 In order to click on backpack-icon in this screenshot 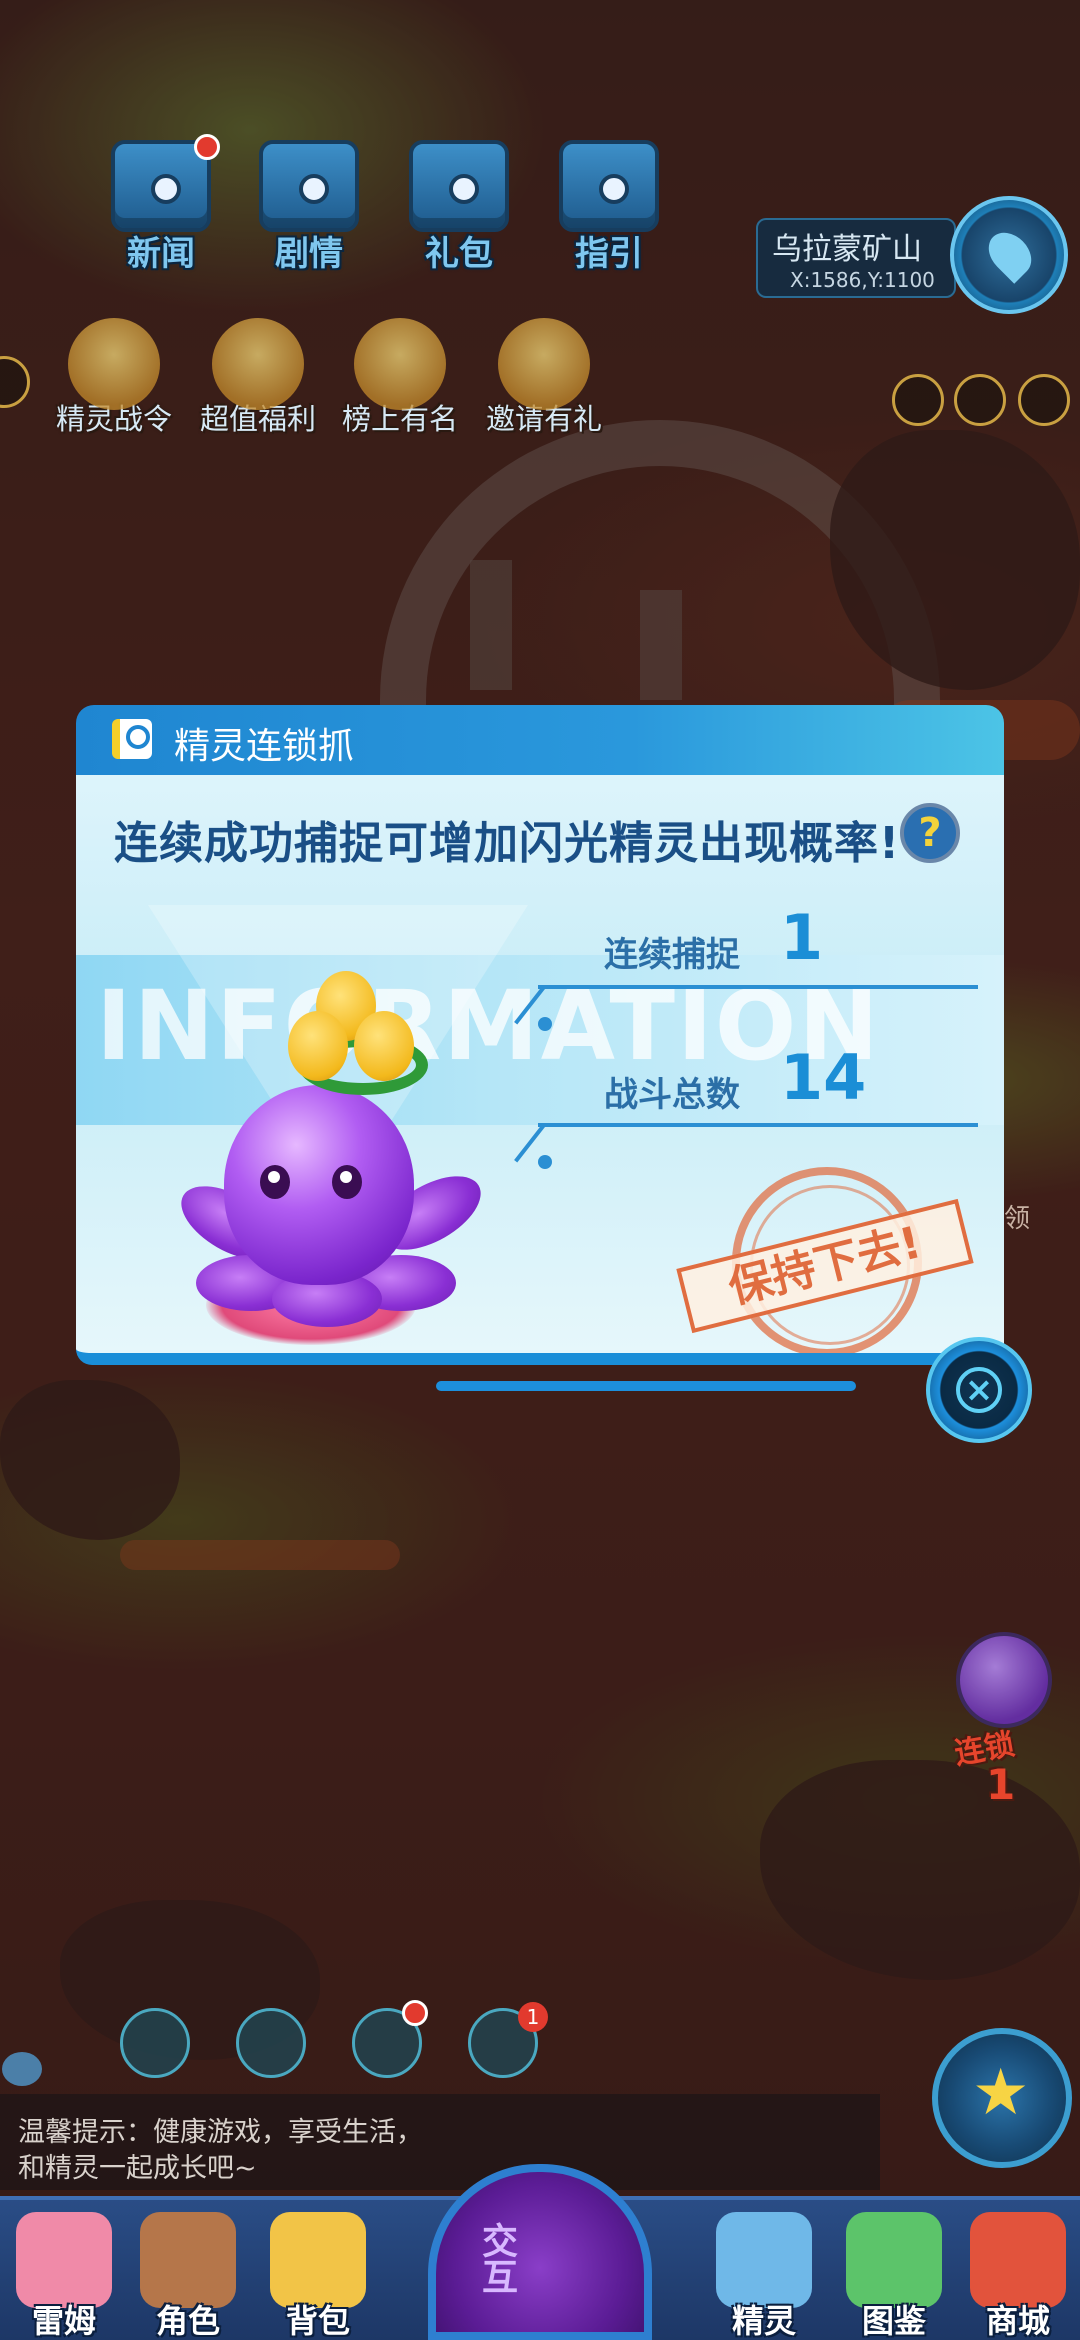, I will do `click(318, 2260)`.